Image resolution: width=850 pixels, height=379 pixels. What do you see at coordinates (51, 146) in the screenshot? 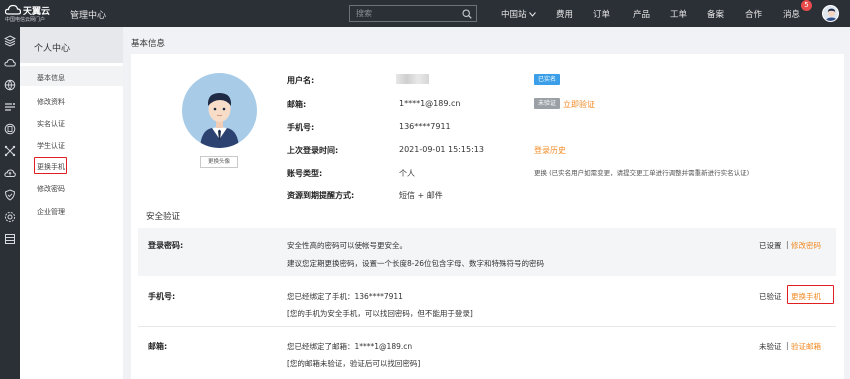
I see `sidebar-item-student: 学生认证` at bounding box center [51, 146].